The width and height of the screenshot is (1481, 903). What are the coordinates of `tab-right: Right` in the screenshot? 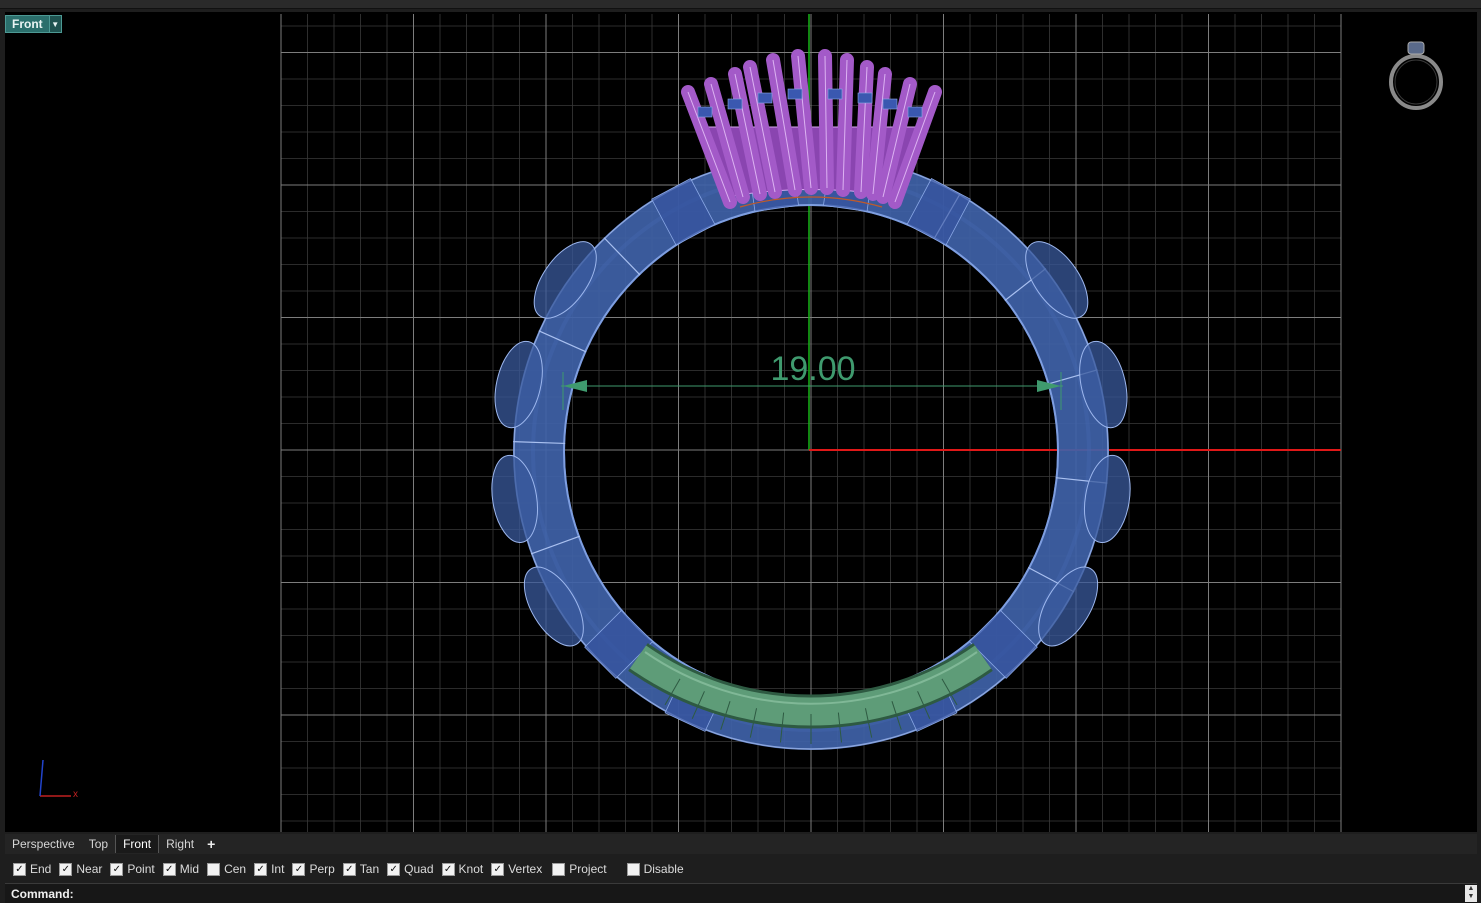 It's located at (180, 844).